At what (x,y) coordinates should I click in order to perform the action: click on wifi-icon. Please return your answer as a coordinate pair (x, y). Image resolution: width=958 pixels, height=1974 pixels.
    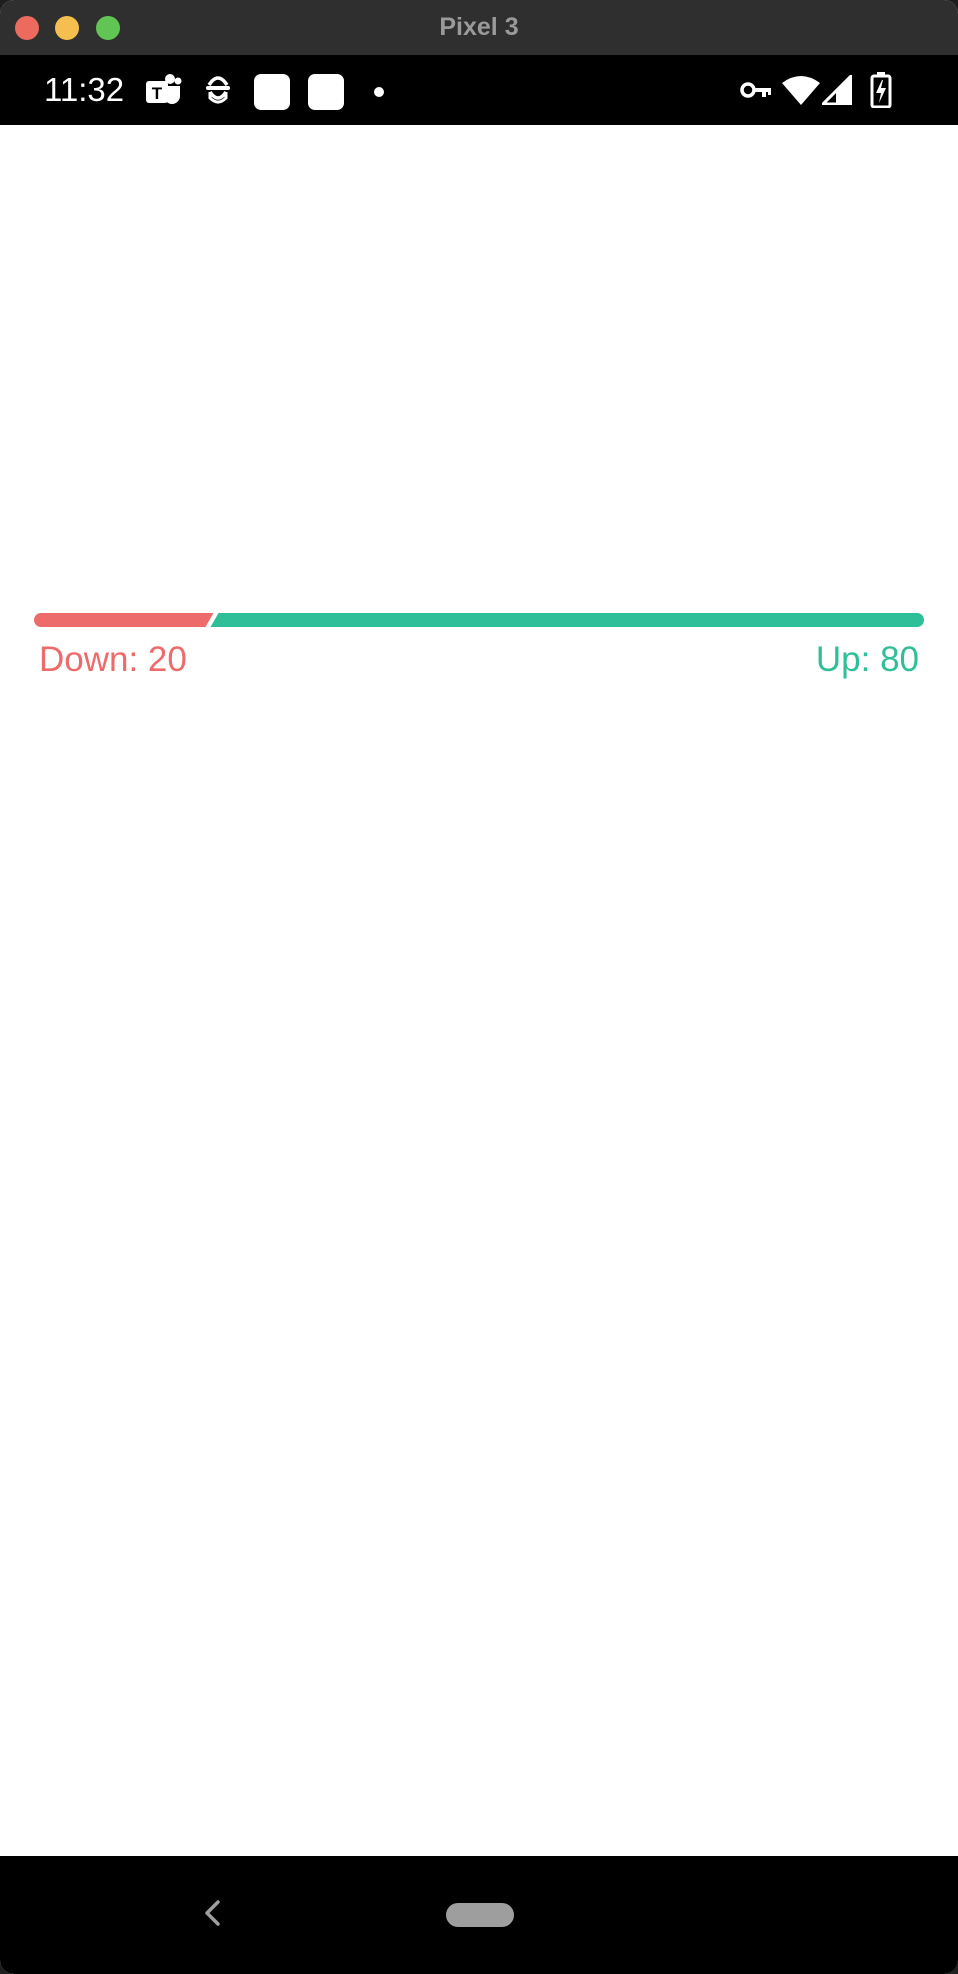
    Looking at the image, I should click on (801, 90).